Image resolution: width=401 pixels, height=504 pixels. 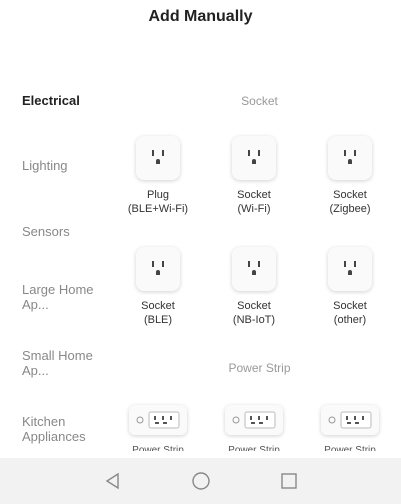 What do you see at coordinates (350, 202) in the screenshot?
I see `device-label: Socket (Zigbee)` at bounding box center [350, 202].